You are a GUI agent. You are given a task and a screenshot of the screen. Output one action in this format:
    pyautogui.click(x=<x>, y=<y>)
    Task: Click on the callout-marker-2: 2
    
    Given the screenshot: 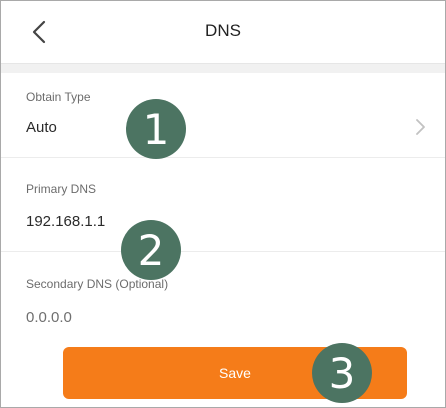 What is the action you would take?
    pyautogui.click(x=151, y=250)
    